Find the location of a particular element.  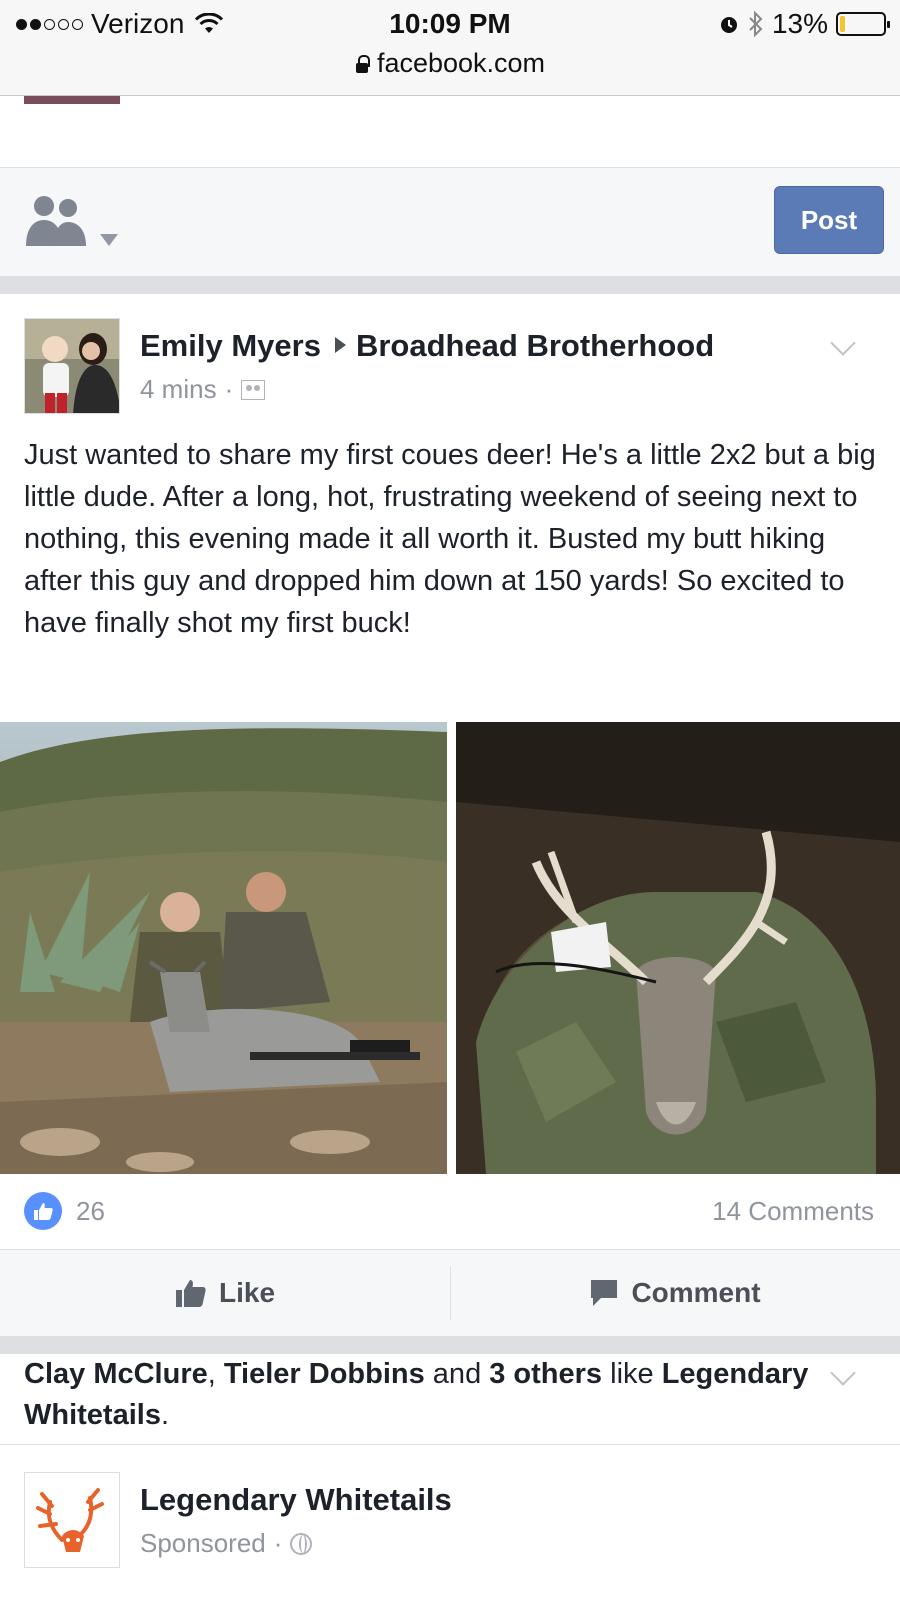

others-link: 3 others is located at coordinates (545, 1374).